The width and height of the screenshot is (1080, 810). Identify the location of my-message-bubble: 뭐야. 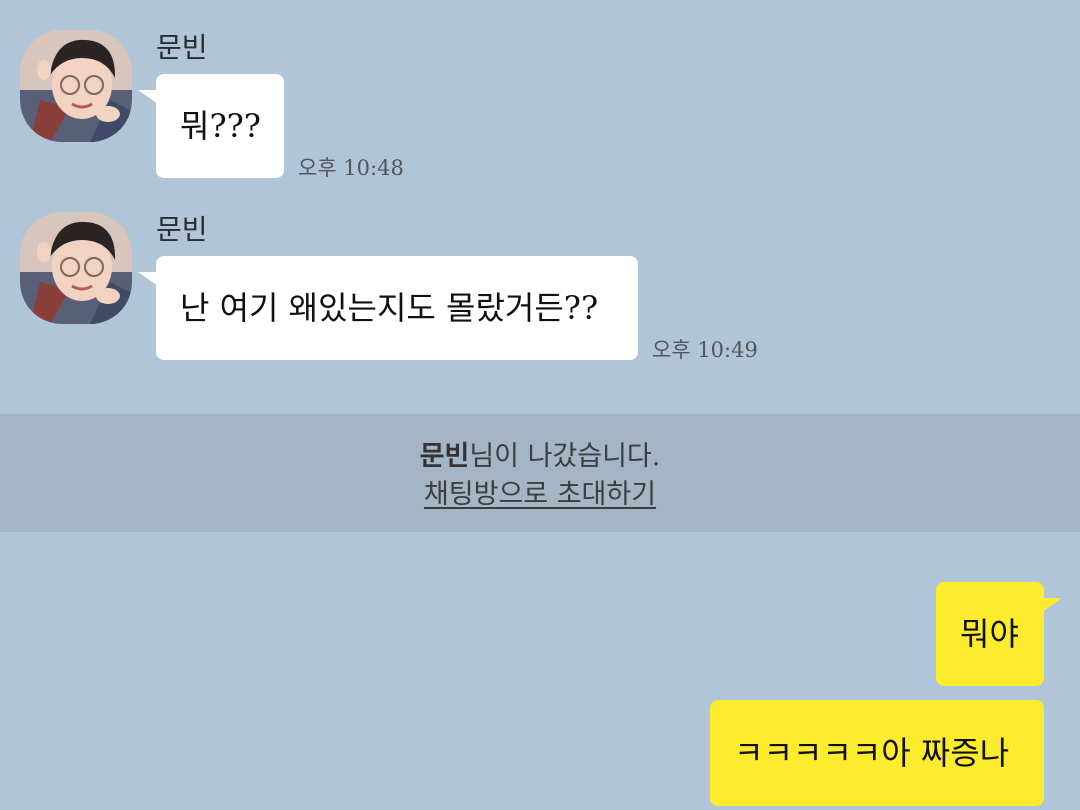
(999, 634).